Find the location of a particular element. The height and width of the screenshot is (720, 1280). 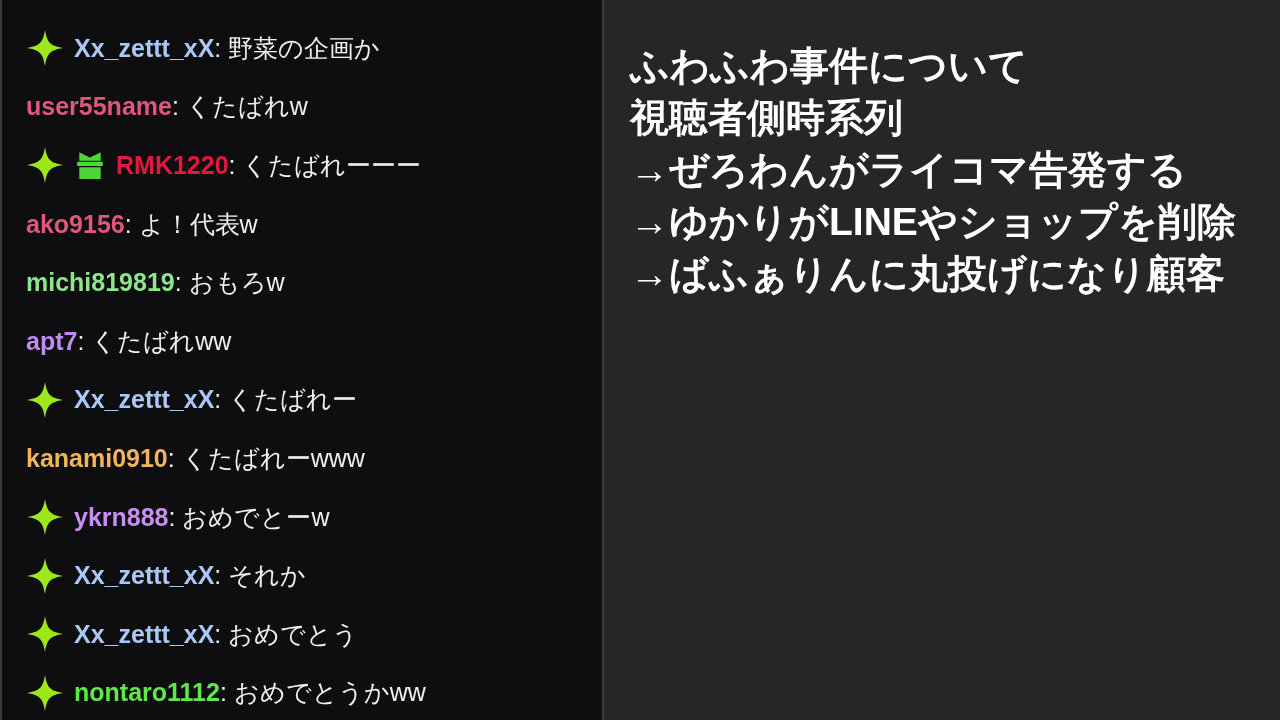

note-line: →ゆかりがLINEやショップを削除 is located at coordinates (933, 222).